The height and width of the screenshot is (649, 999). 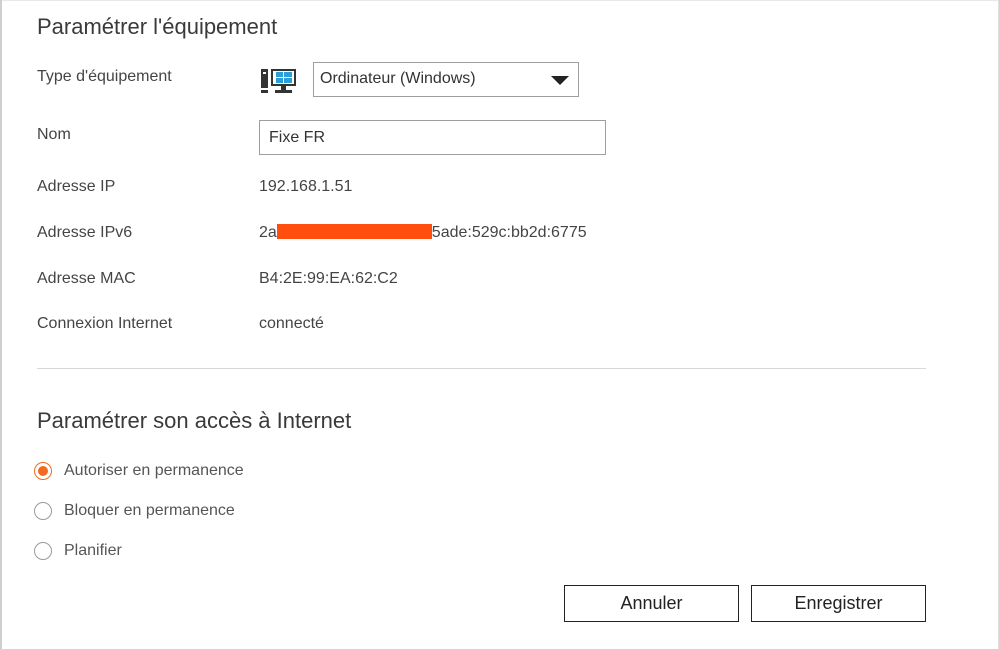 What do you see at coordinates (481, 368) in the screenshot?
I see `section-divider` at bounding box center [481, 368].